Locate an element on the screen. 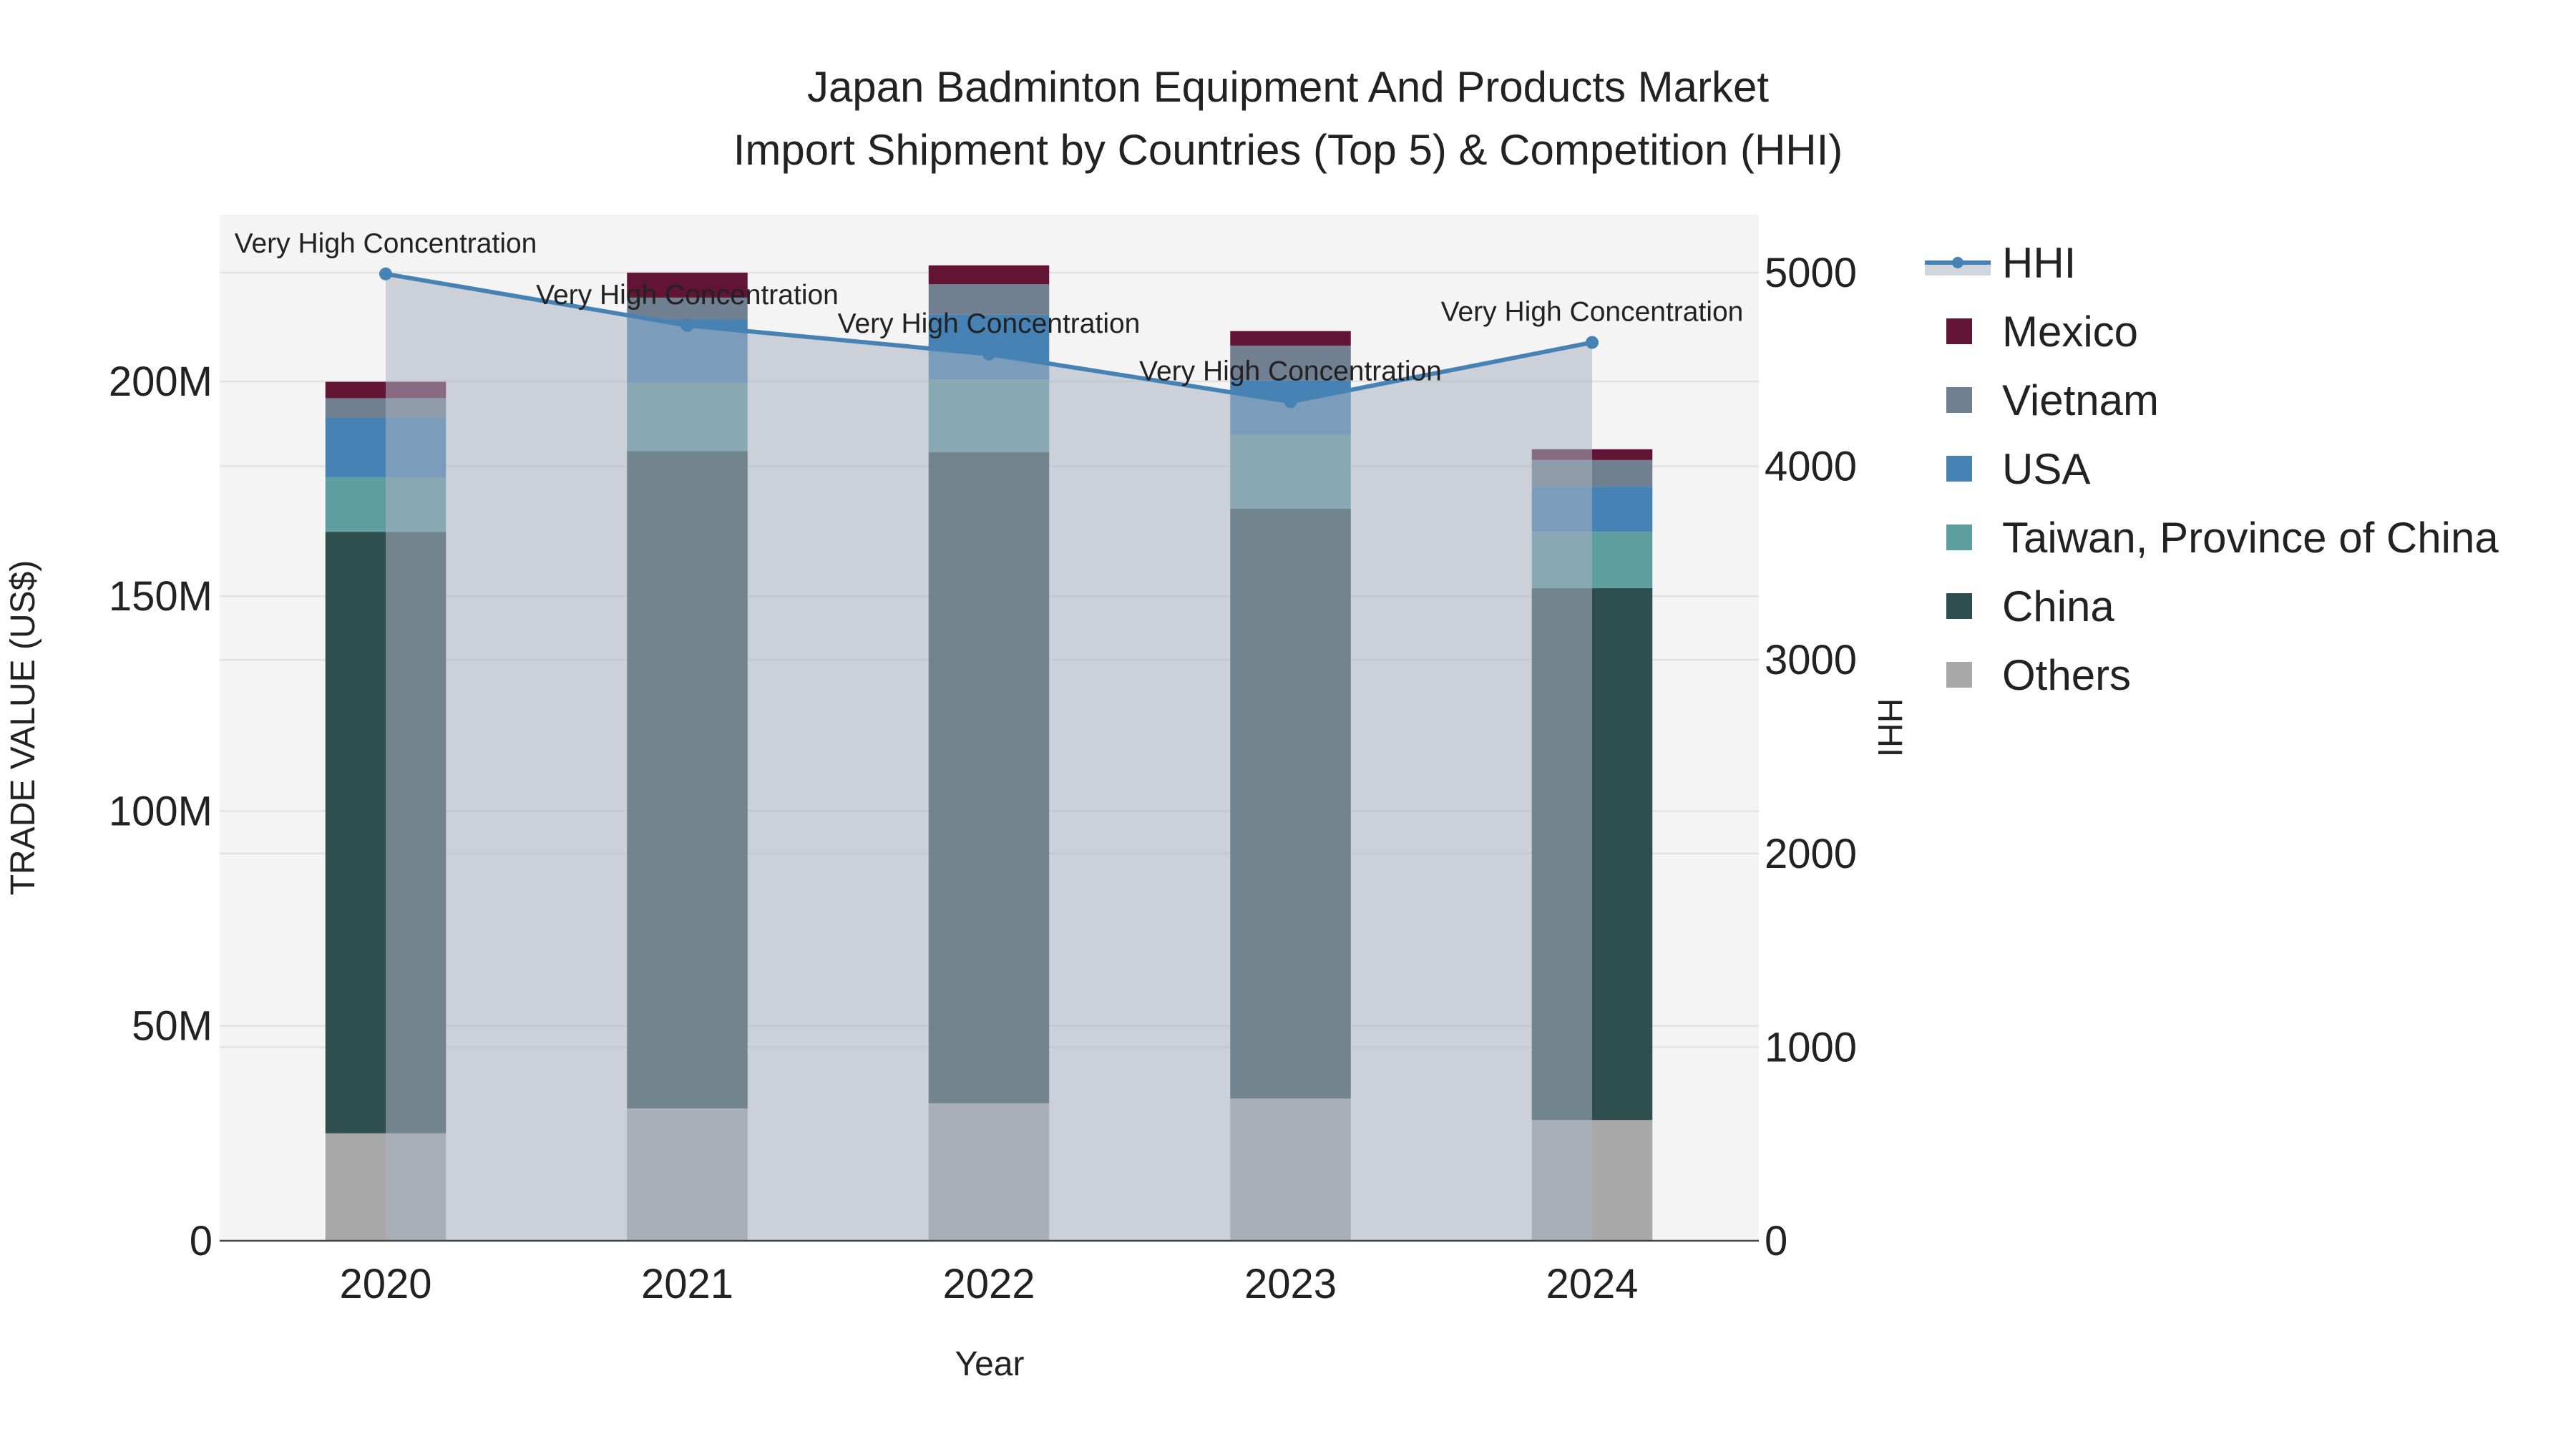 This screenshot has width=2576, height=1449. x-tick-label: 2022 is located at coordinates (988, 1284).